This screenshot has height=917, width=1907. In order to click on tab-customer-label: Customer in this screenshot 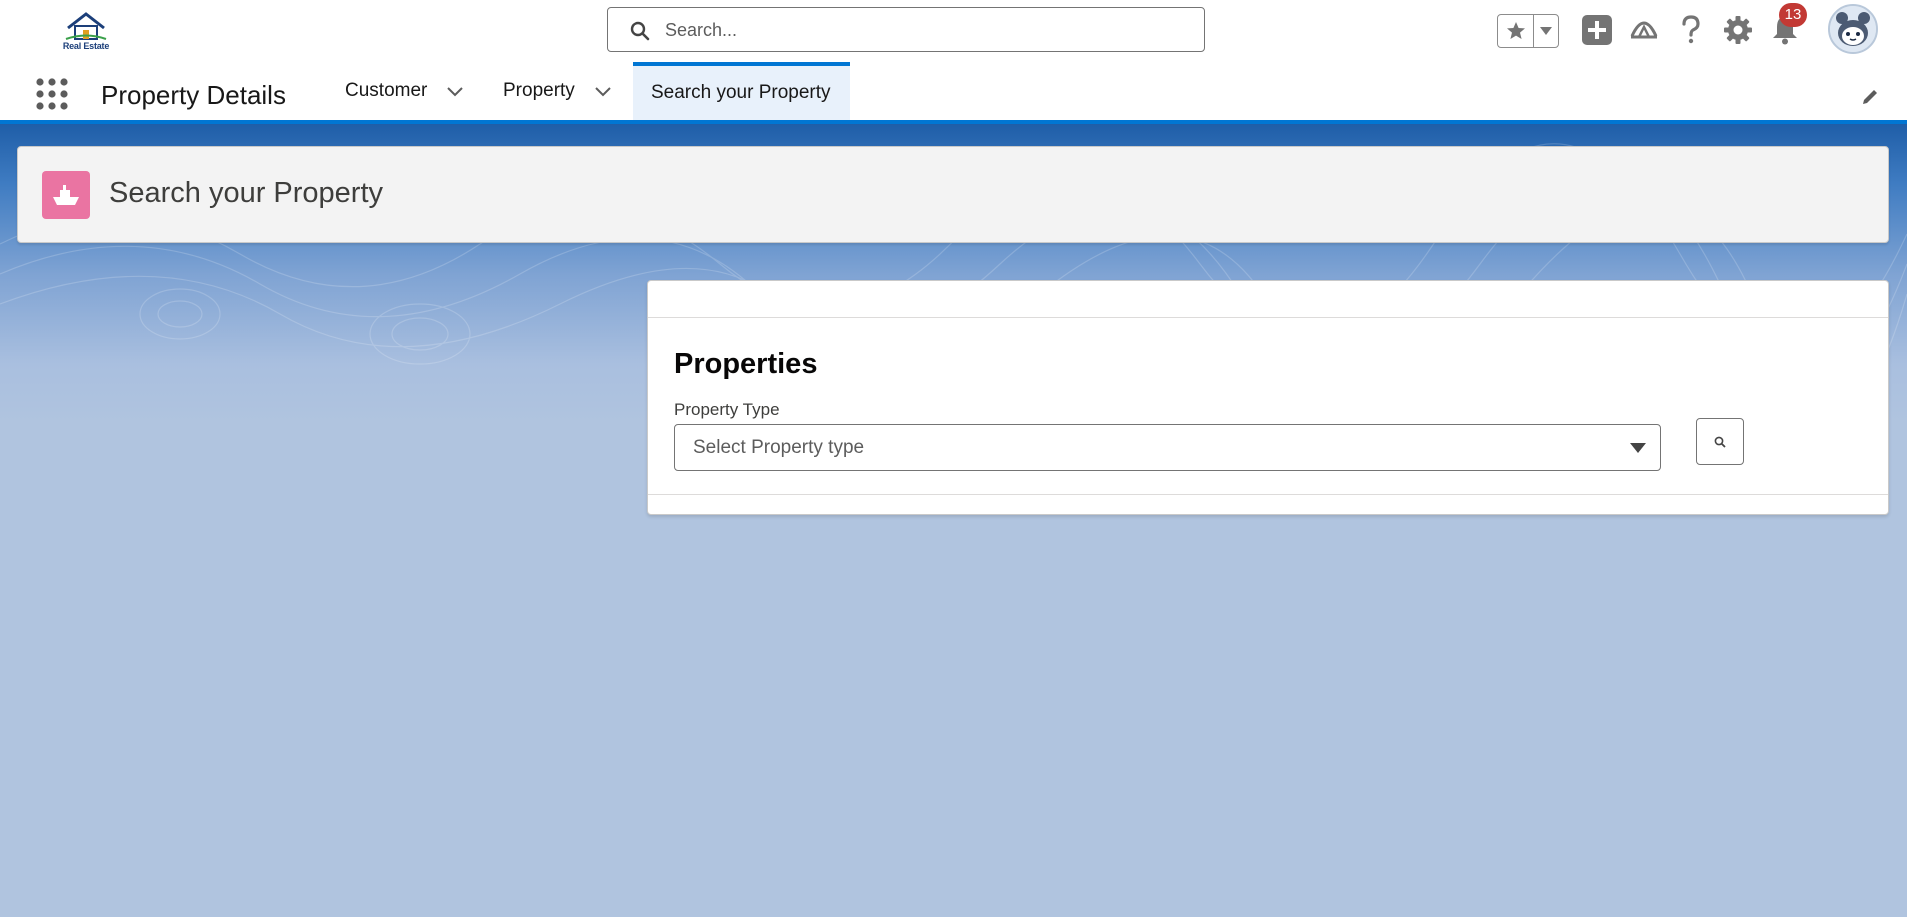, I will do `click(386, 90)`.